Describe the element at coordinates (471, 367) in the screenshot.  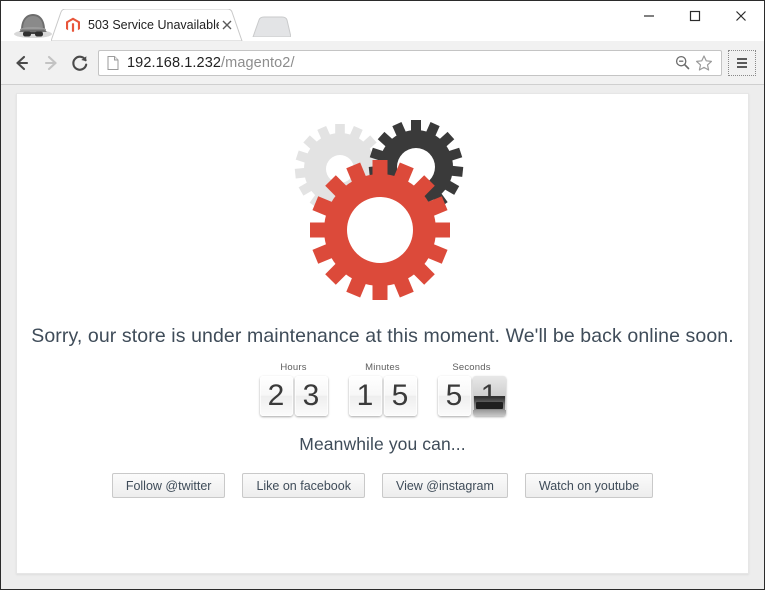
I see `countdown-label-seconds: Seconds` at that location.